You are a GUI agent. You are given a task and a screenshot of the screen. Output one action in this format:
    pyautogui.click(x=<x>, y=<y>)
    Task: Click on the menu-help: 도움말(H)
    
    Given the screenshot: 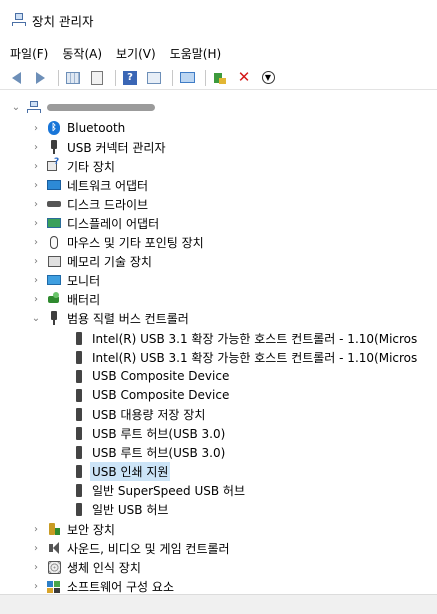 What is the action you would take?
    pyautogui.click(x=196, y=53)
    